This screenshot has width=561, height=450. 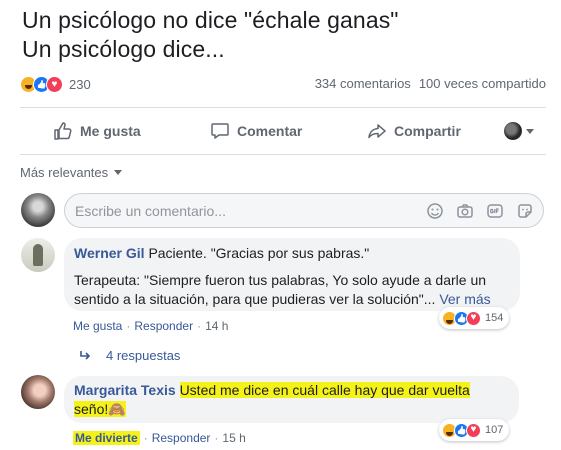 I want to click on comment-icon, so click(x=220, y=131).